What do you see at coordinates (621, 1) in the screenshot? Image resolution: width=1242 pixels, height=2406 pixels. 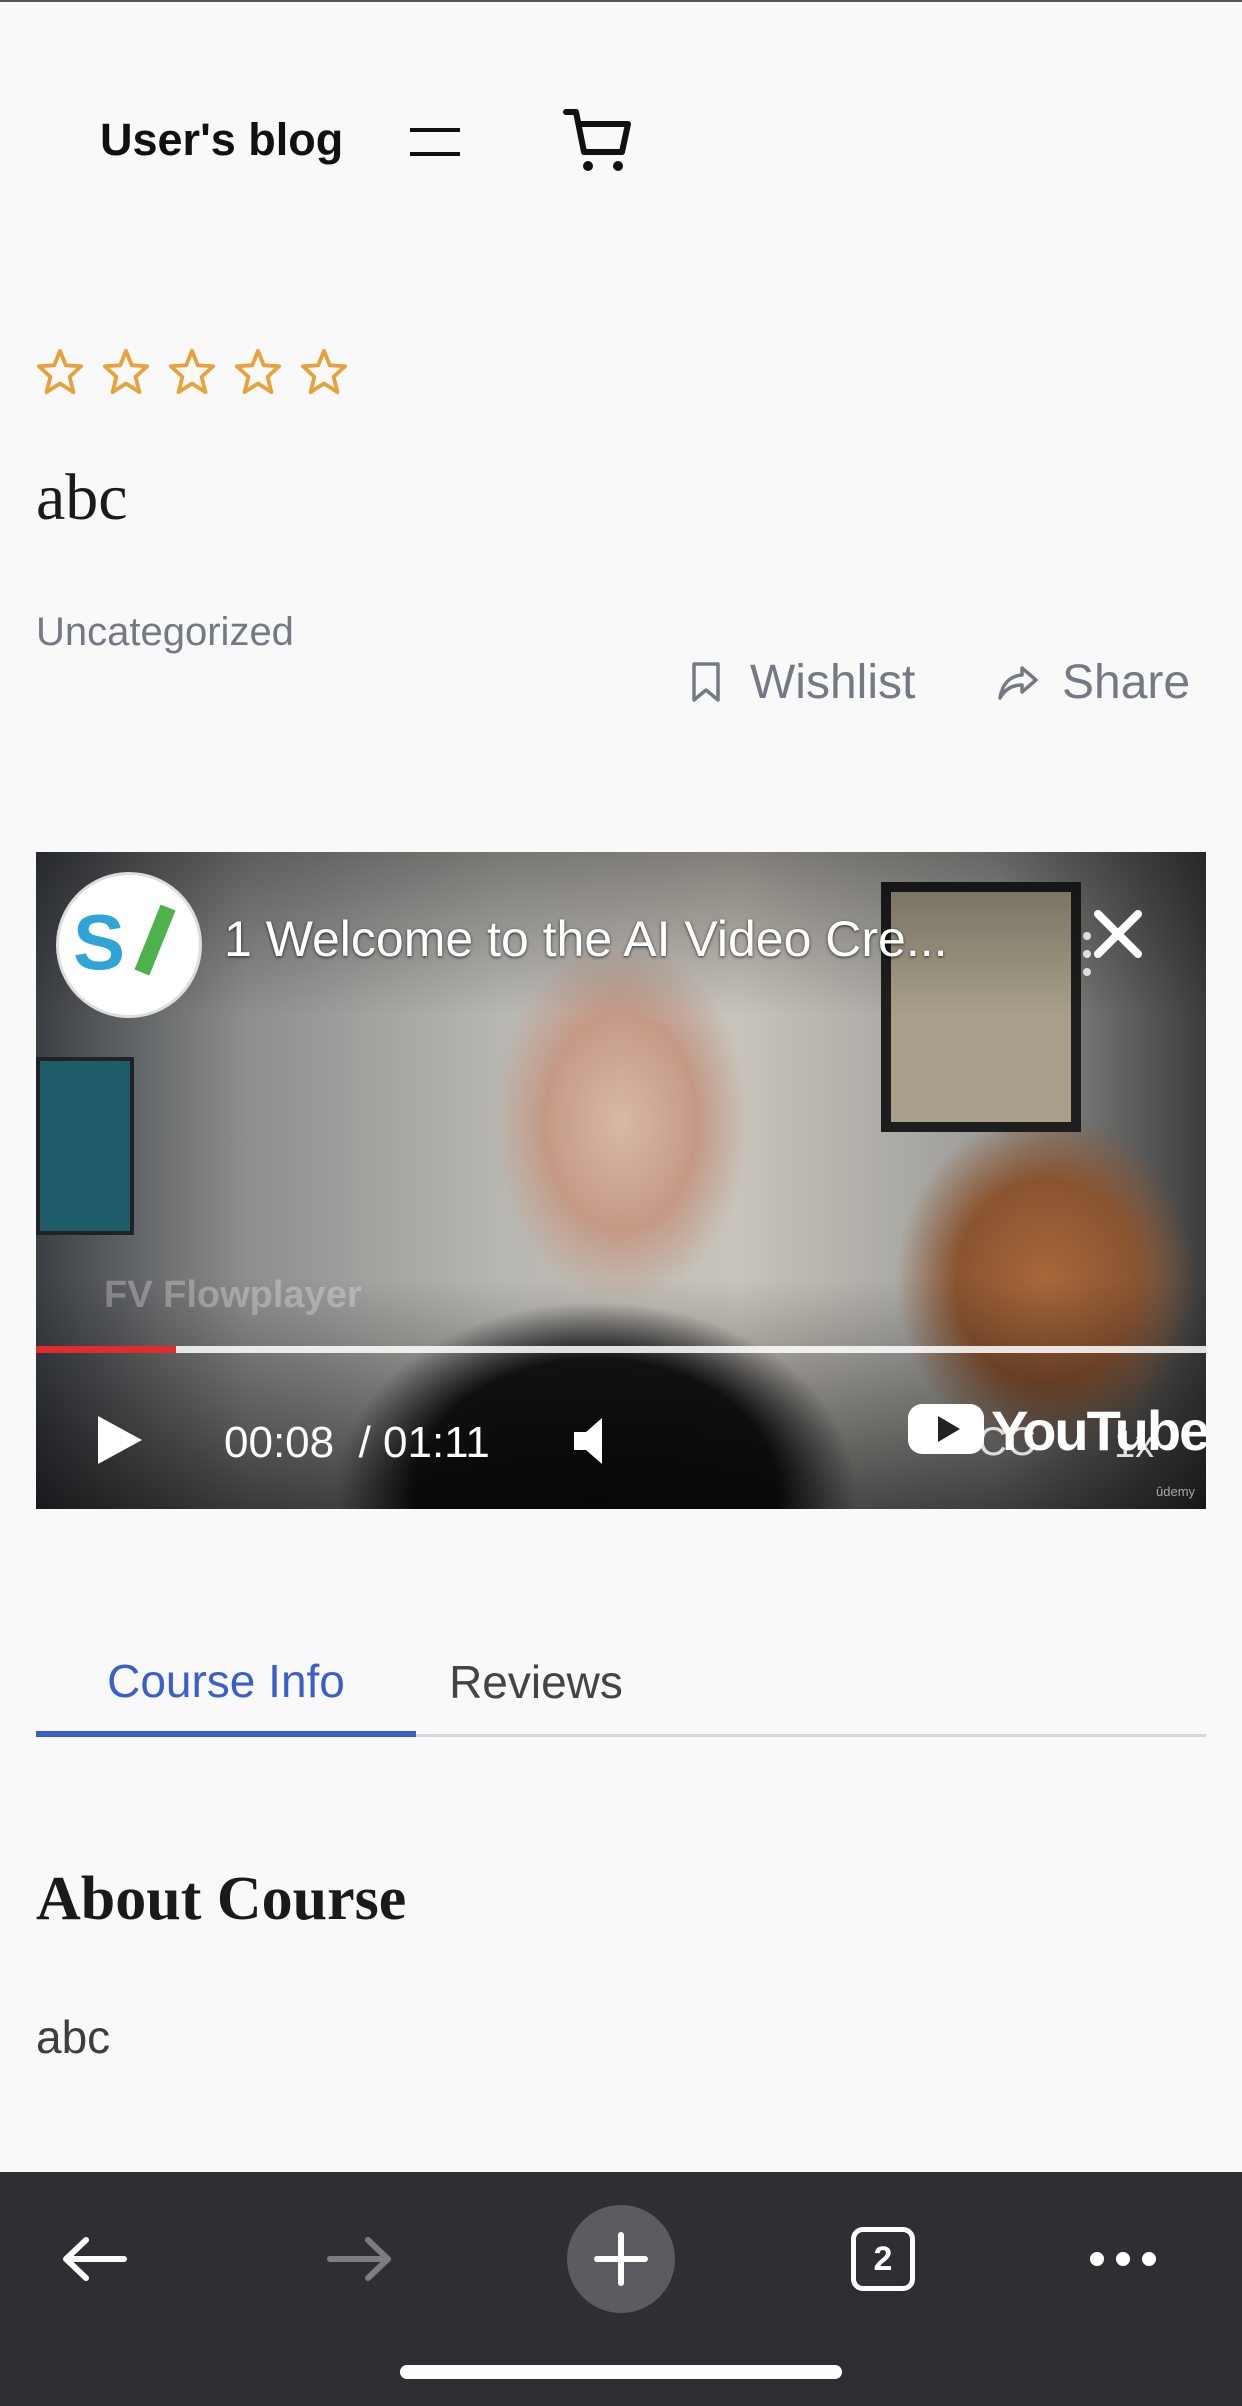 I see `top-border` at bounding box center [621, 1].